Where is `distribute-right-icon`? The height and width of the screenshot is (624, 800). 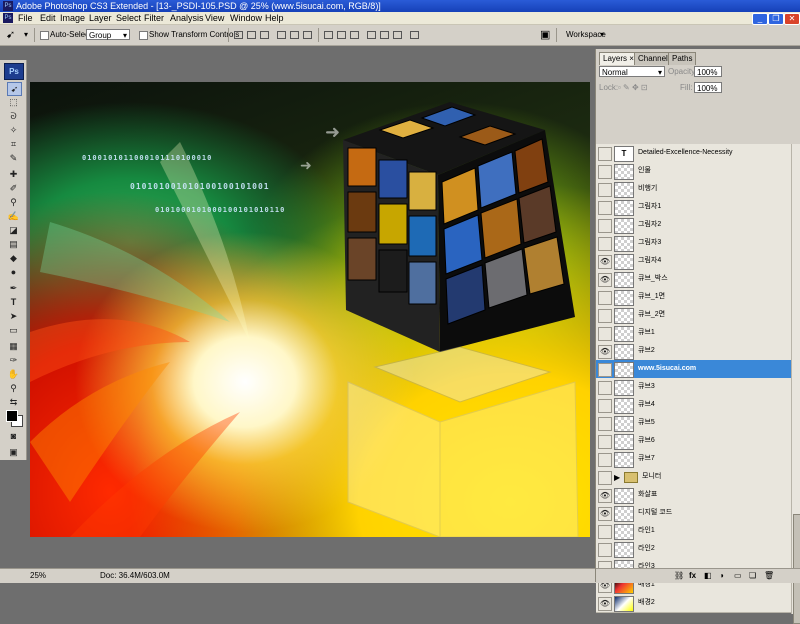 distribute-right-icon is located at coordinates (397, 35).